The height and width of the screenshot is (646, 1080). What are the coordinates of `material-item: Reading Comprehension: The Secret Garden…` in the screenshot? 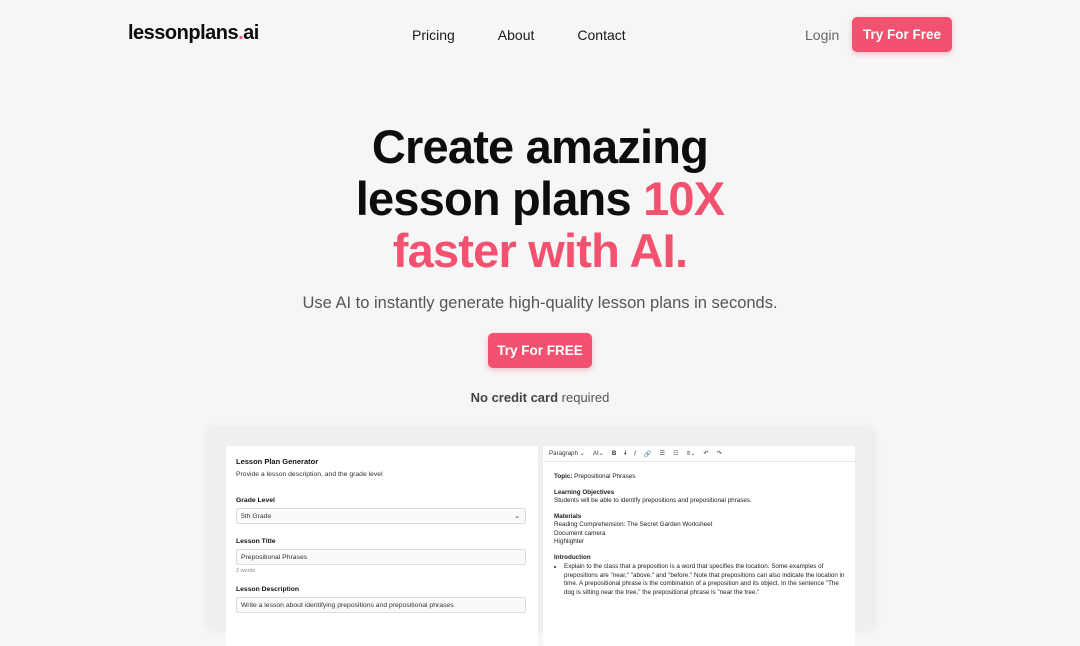 It's located at (633, 524).